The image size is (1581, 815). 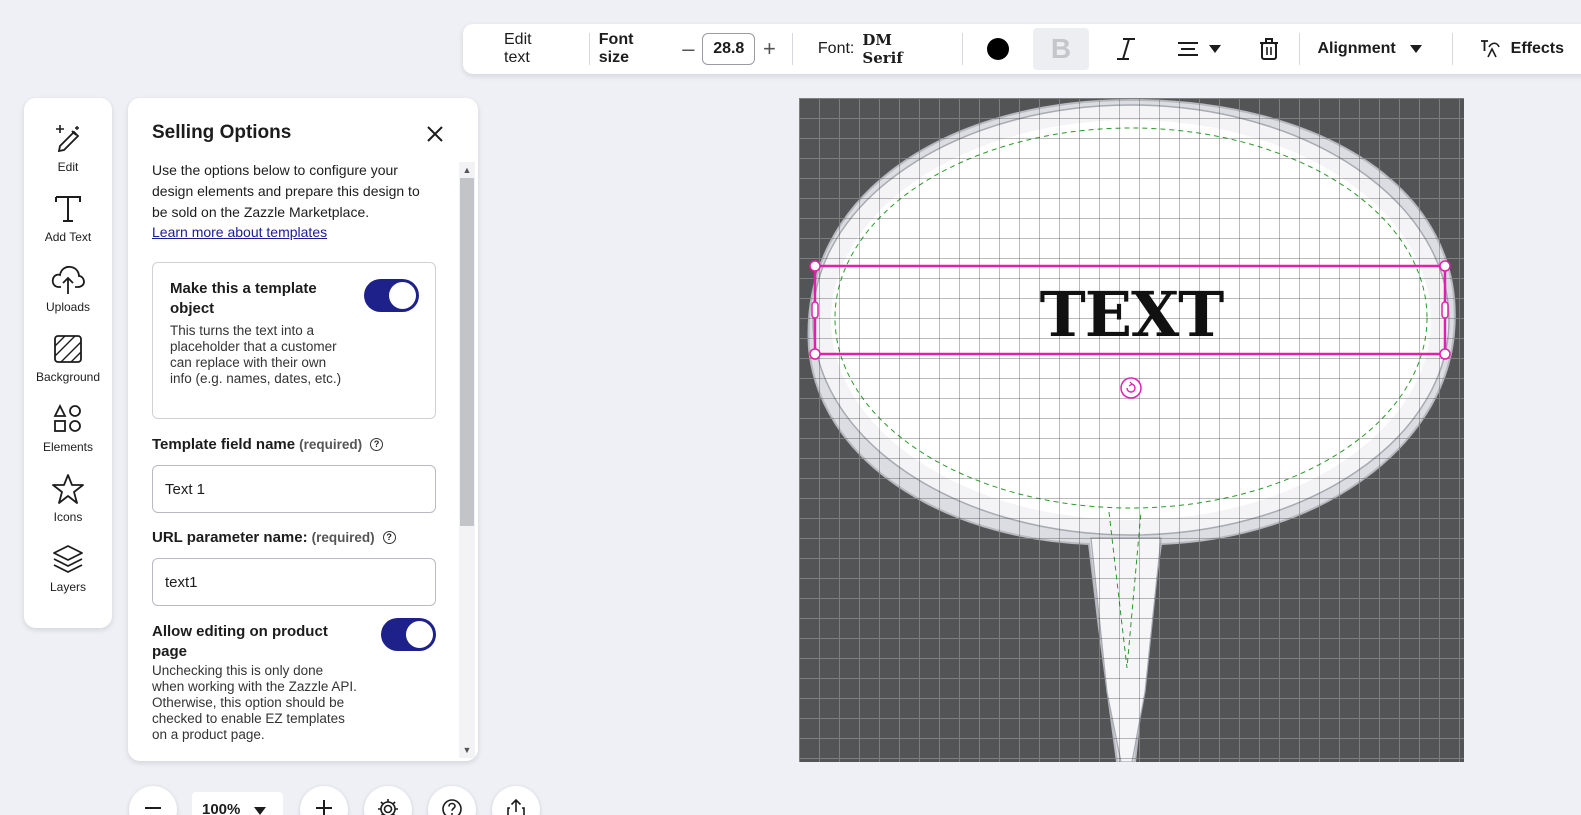 I want to click on align-center-icon, so click(x=1188, y=49).